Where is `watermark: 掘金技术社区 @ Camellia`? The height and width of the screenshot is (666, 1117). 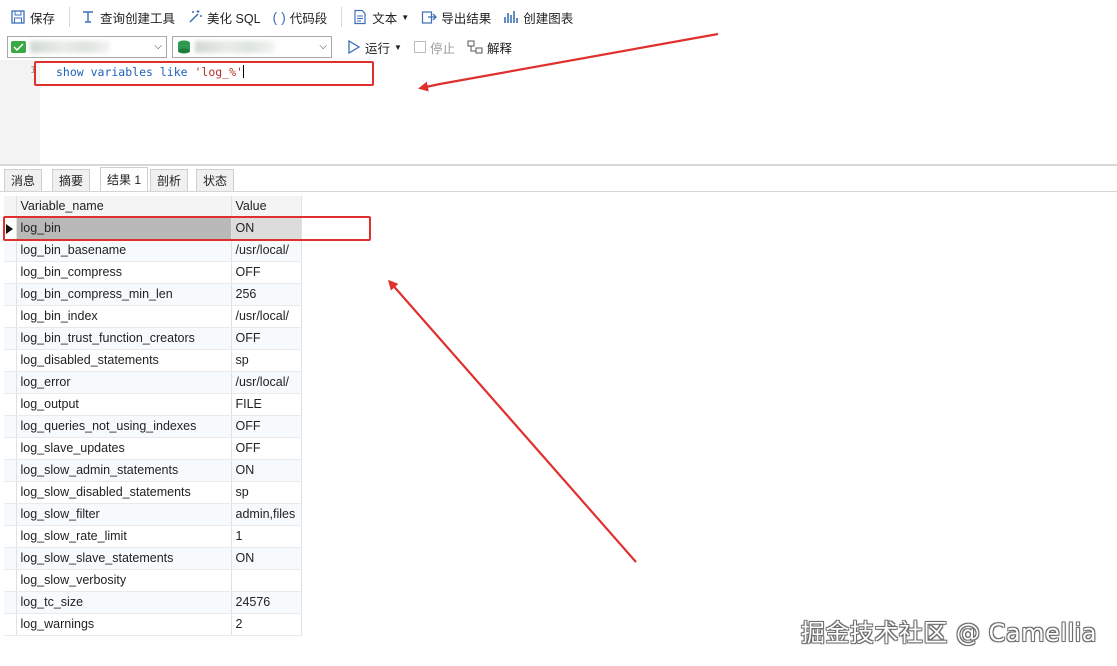 watermark: 掘金技术社区 @ Camellia is located at coordinates (948, 633).